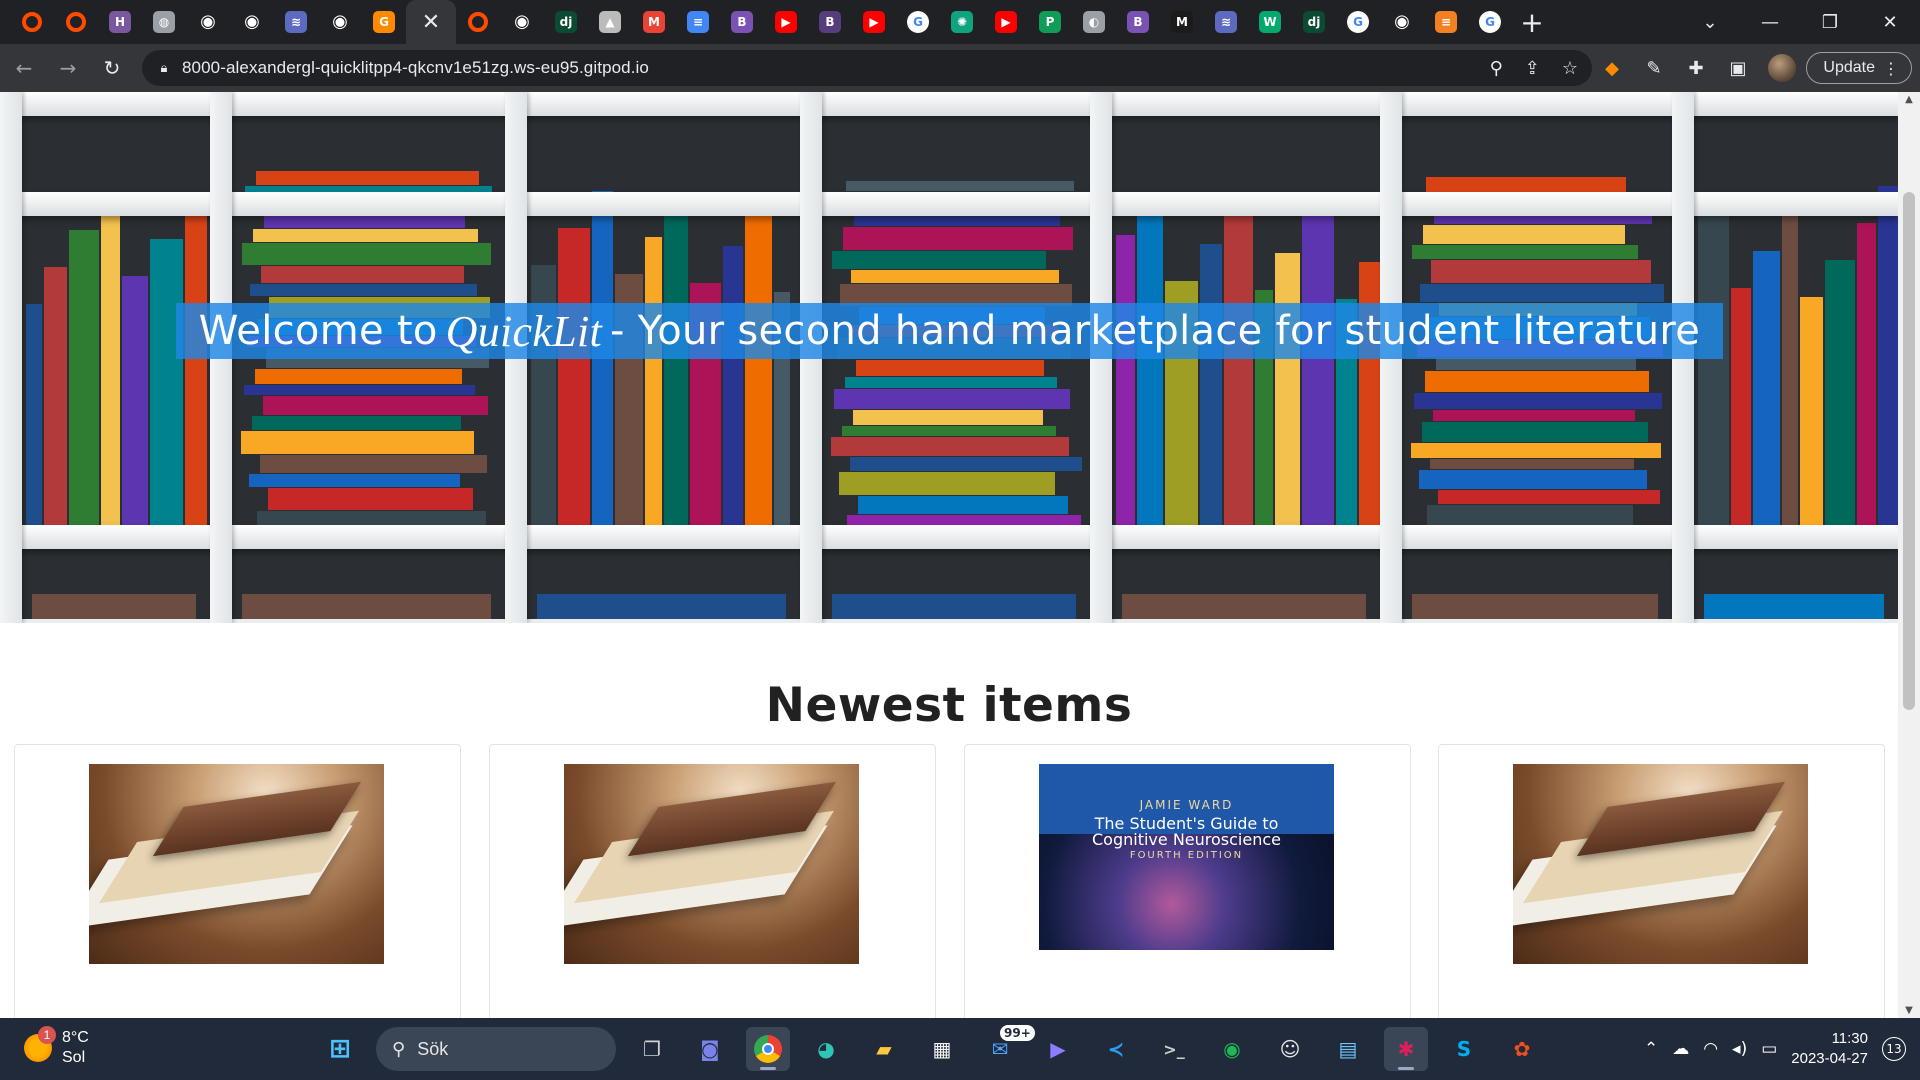 This screenshot has height=1080, width=1920. What do you see at coordinates (1654, 68) in the screenshot?
I see `pen-extension-icon: ✎` at bounding box center [1654, 68].